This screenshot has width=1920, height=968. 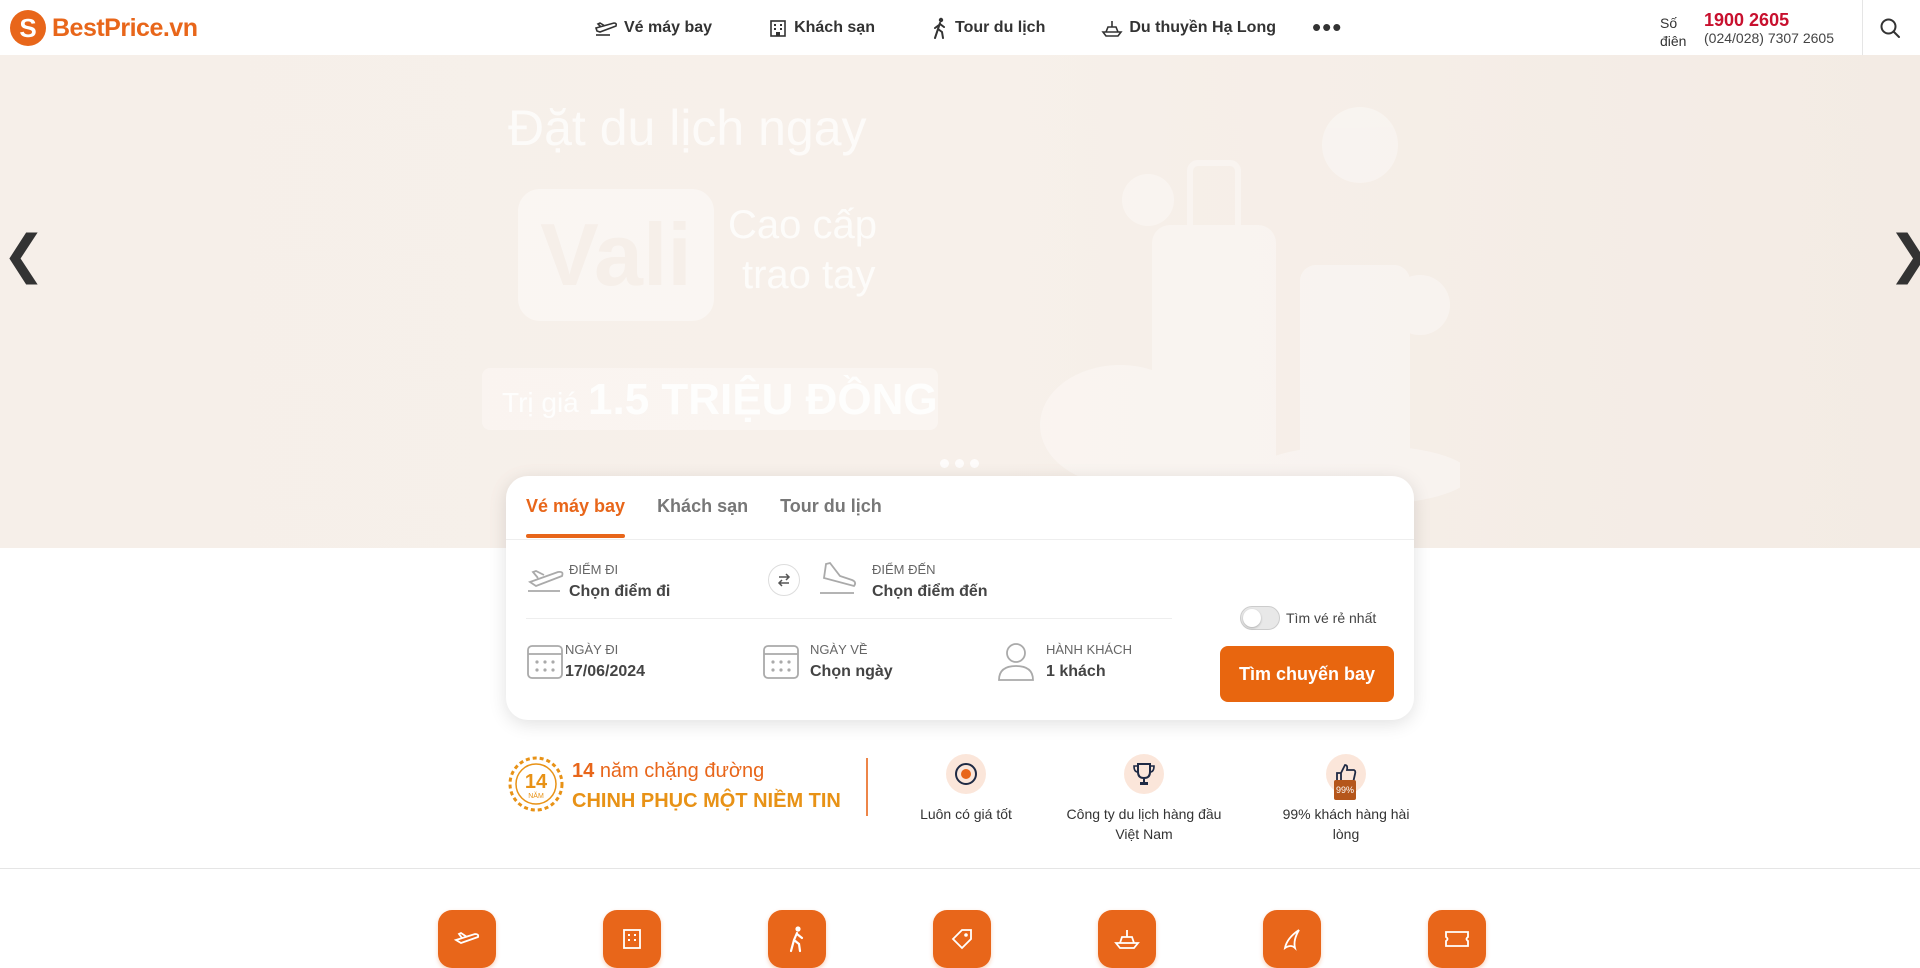 What do you see at coordinates (1673, 30) in the screenshot?
I see `phone-label: Số điện thoại` at bounding box center [1673, 30].